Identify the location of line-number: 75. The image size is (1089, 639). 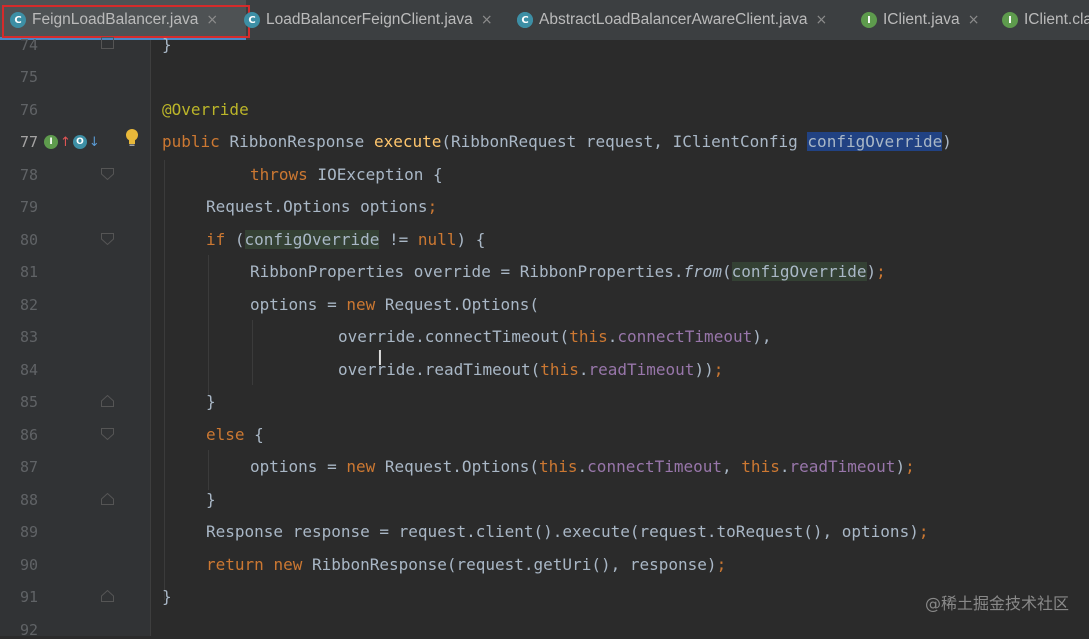
(28, 77).